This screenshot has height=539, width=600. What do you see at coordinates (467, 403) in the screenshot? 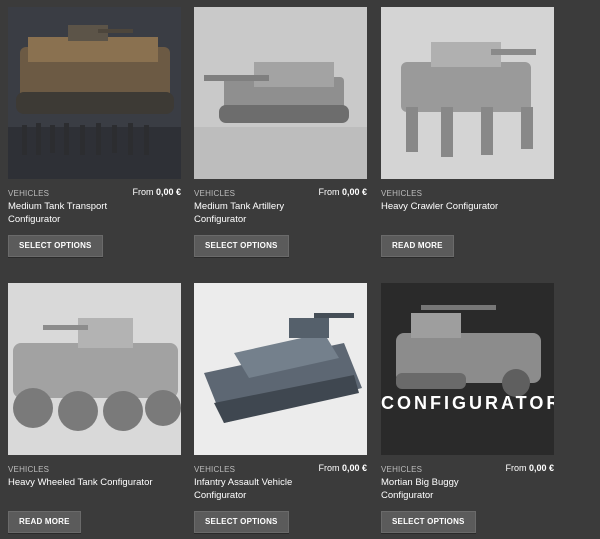
I see `configurator-overlay-text: CONFIGURATOR` at bounding box center [467, 403].